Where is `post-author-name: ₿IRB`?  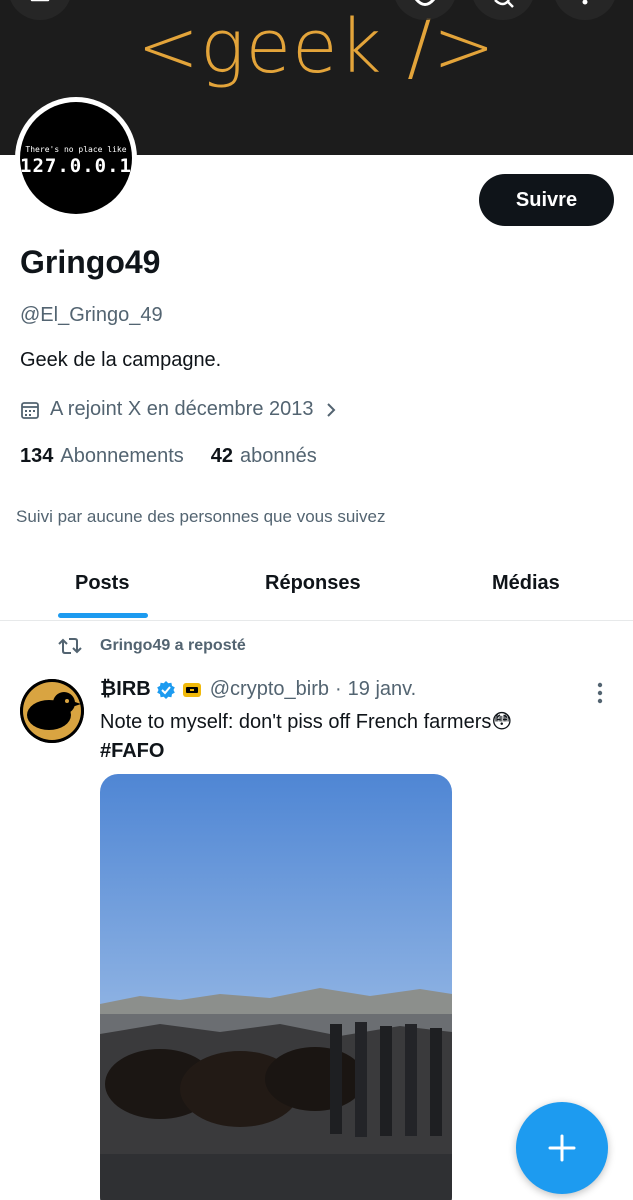 post-author-name: ₿IRB is located at coordinates (125, 689).